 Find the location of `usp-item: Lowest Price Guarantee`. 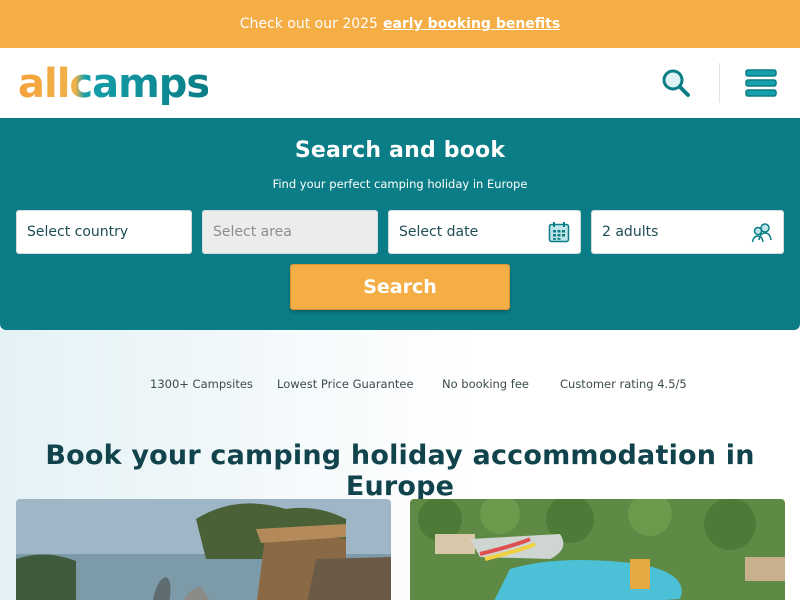

usp-item: Lowest Price Guarantee is located at coordinates (345, 384).